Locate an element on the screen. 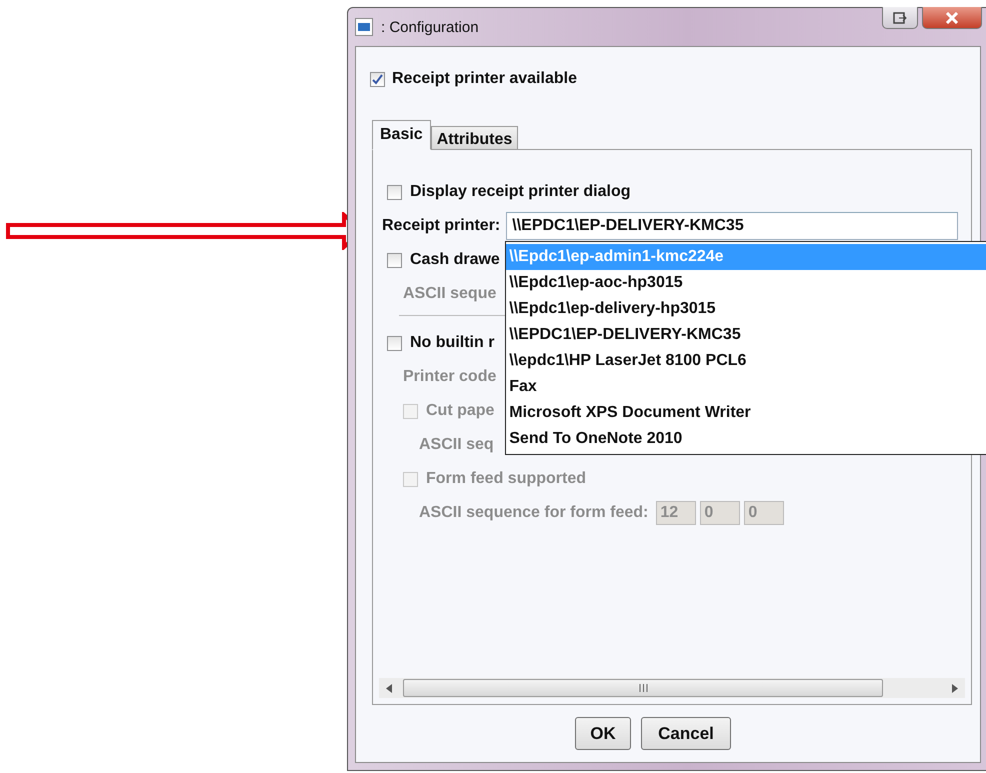 The image size is (986, 773). window-title: : Configuration is located at coordinates (430, 27).